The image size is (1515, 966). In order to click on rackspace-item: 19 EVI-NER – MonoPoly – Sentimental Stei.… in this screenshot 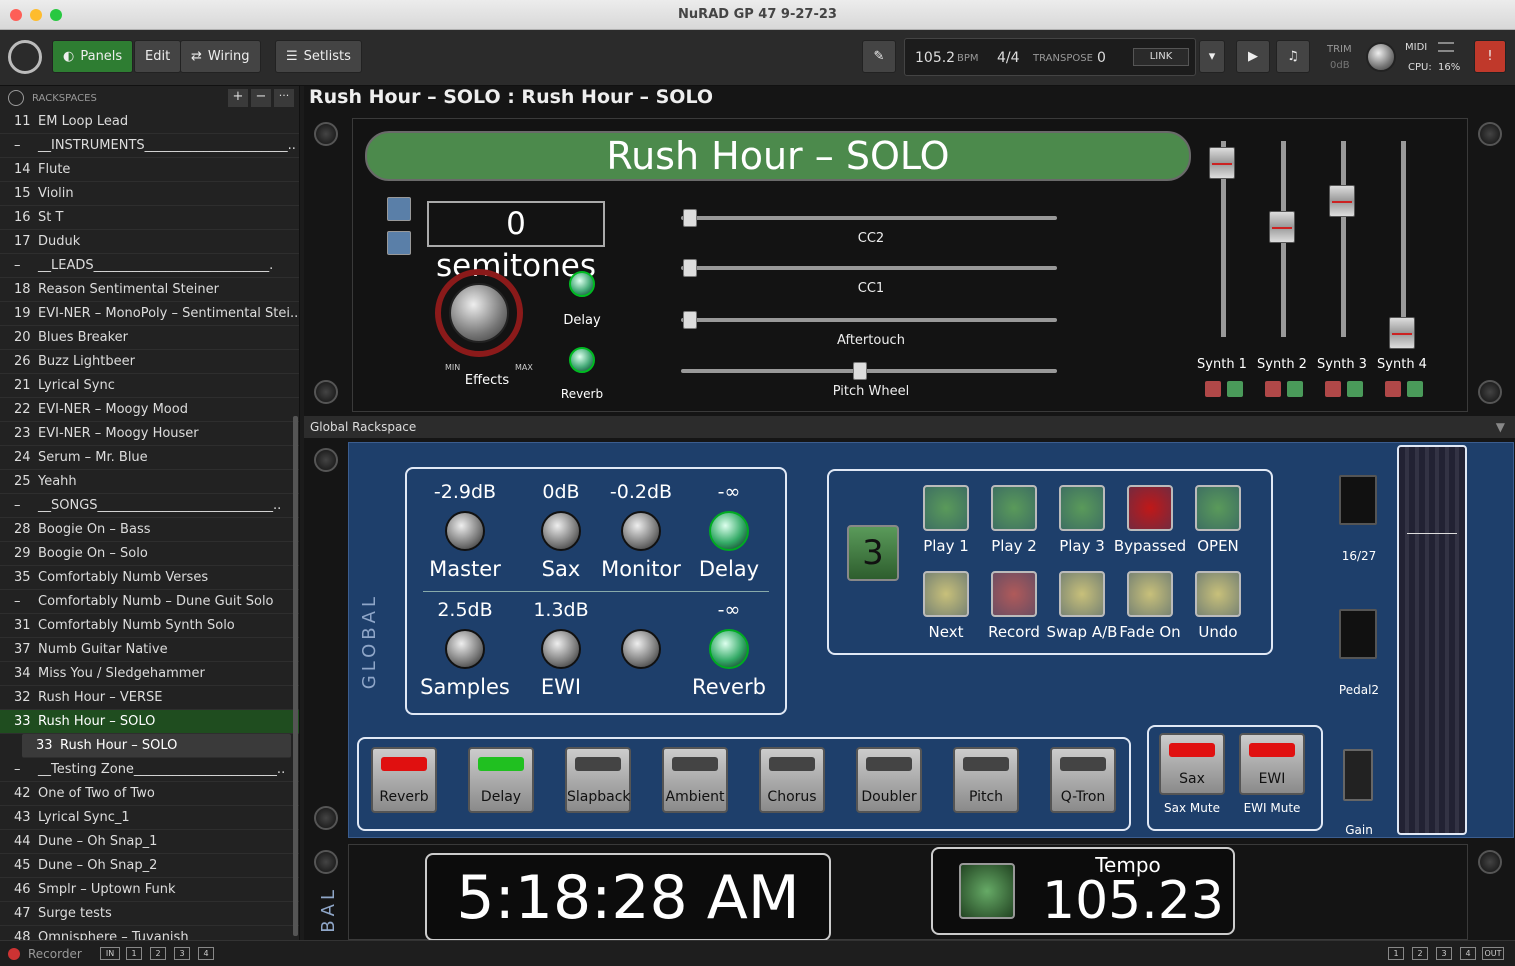, I will do `click(149, 314)`.